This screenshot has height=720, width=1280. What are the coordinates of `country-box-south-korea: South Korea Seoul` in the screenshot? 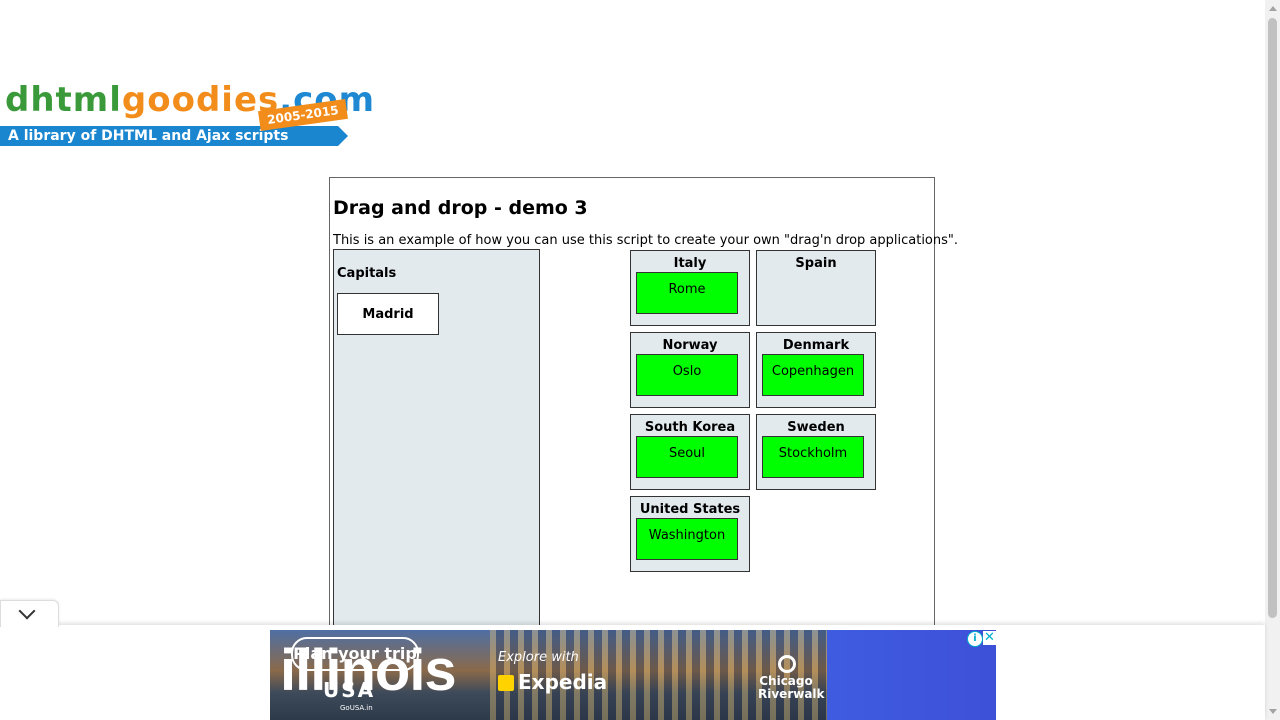 It's located at (690, 452).